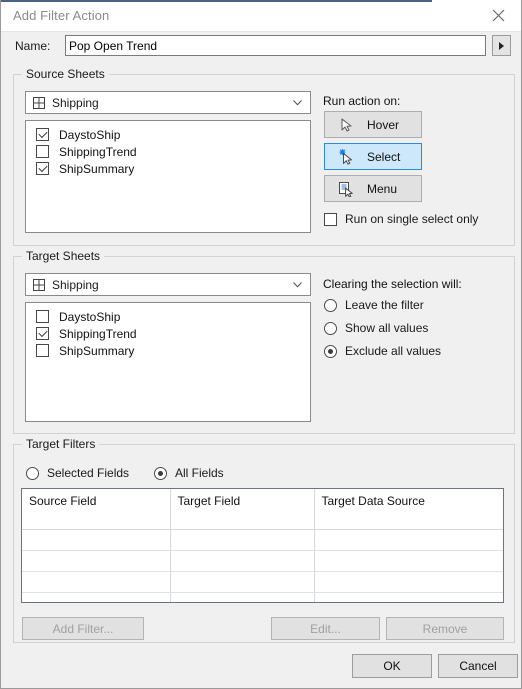 The image size is (522, 689). Describe the element at coordinates (61, 444) in the screenshot. I see `target-filters-legend: Target Filters` at that location.